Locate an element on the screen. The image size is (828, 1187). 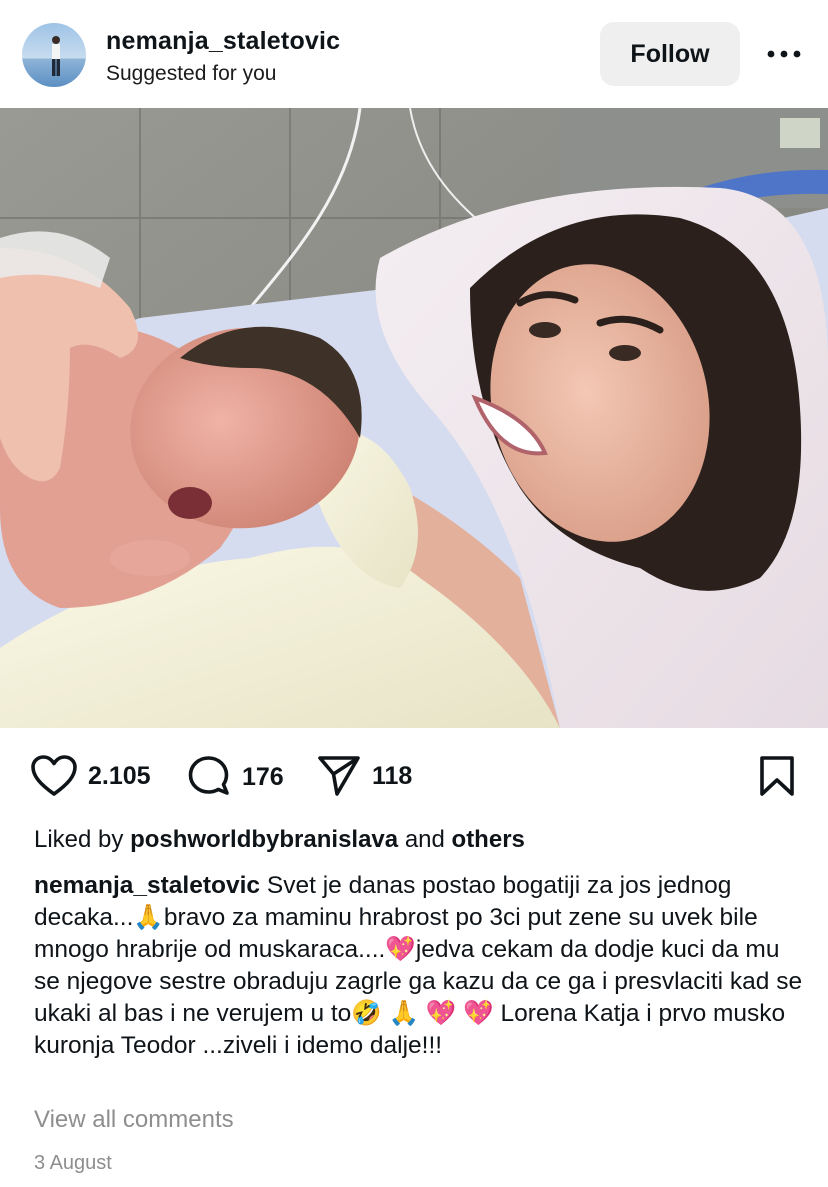
likes-count: 2.105 is located at coordinates (119, 775).